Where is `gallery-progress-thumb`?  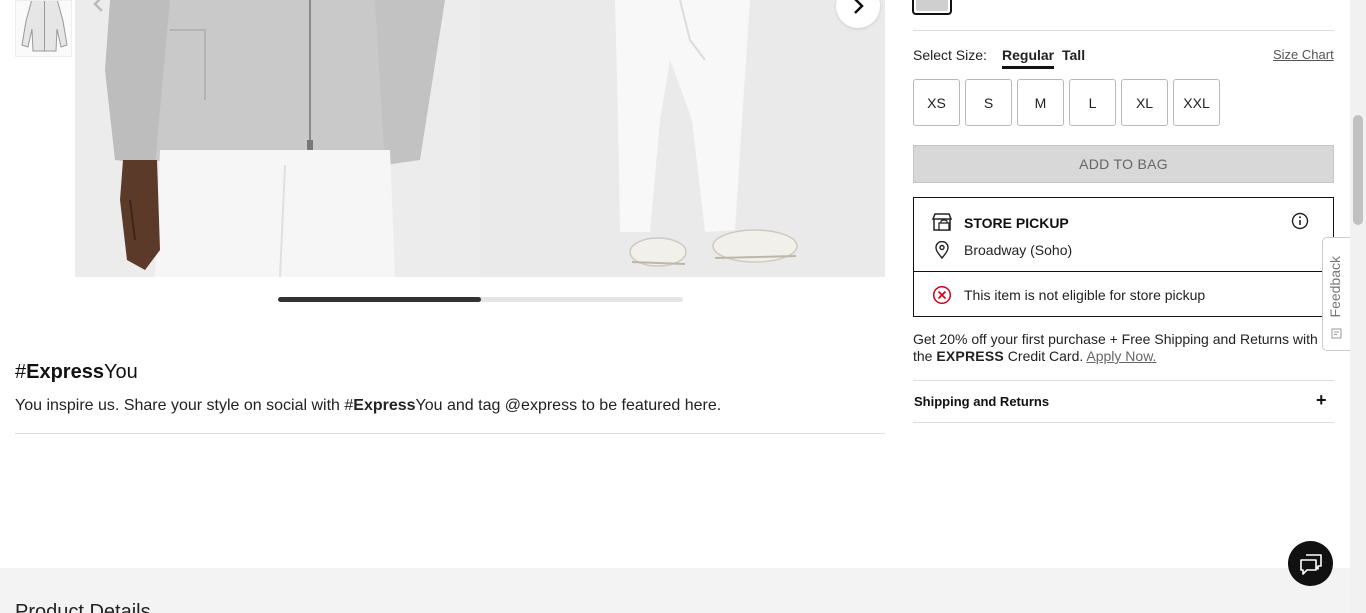
gallery-progress-thumb is located at coordinates (379, 299).